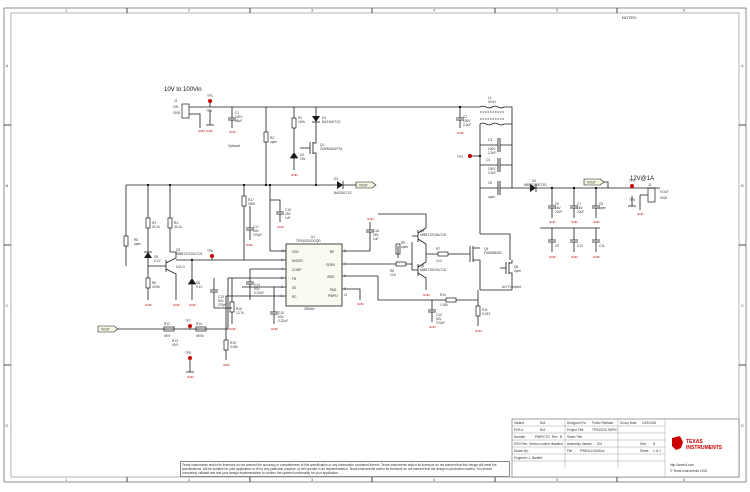  What do you see at coordinates (279, 309) in the screenshot?
I see `c15-capacitor: C15 50V 0.22uF GND` at bounding box center [279, 309].